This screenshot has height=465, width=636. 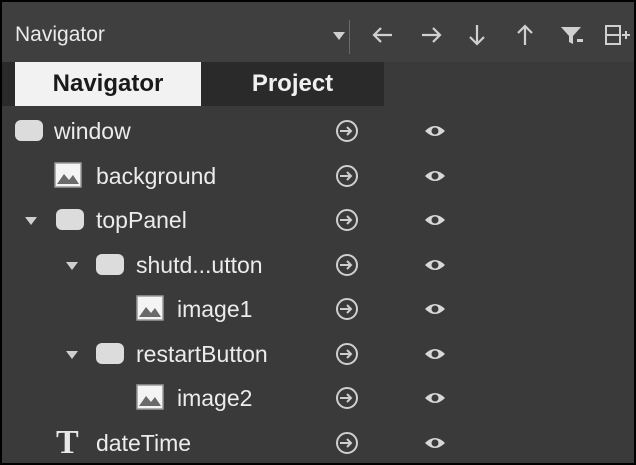 I want to click on tree-row-window: window, so click(x=318, y=132).